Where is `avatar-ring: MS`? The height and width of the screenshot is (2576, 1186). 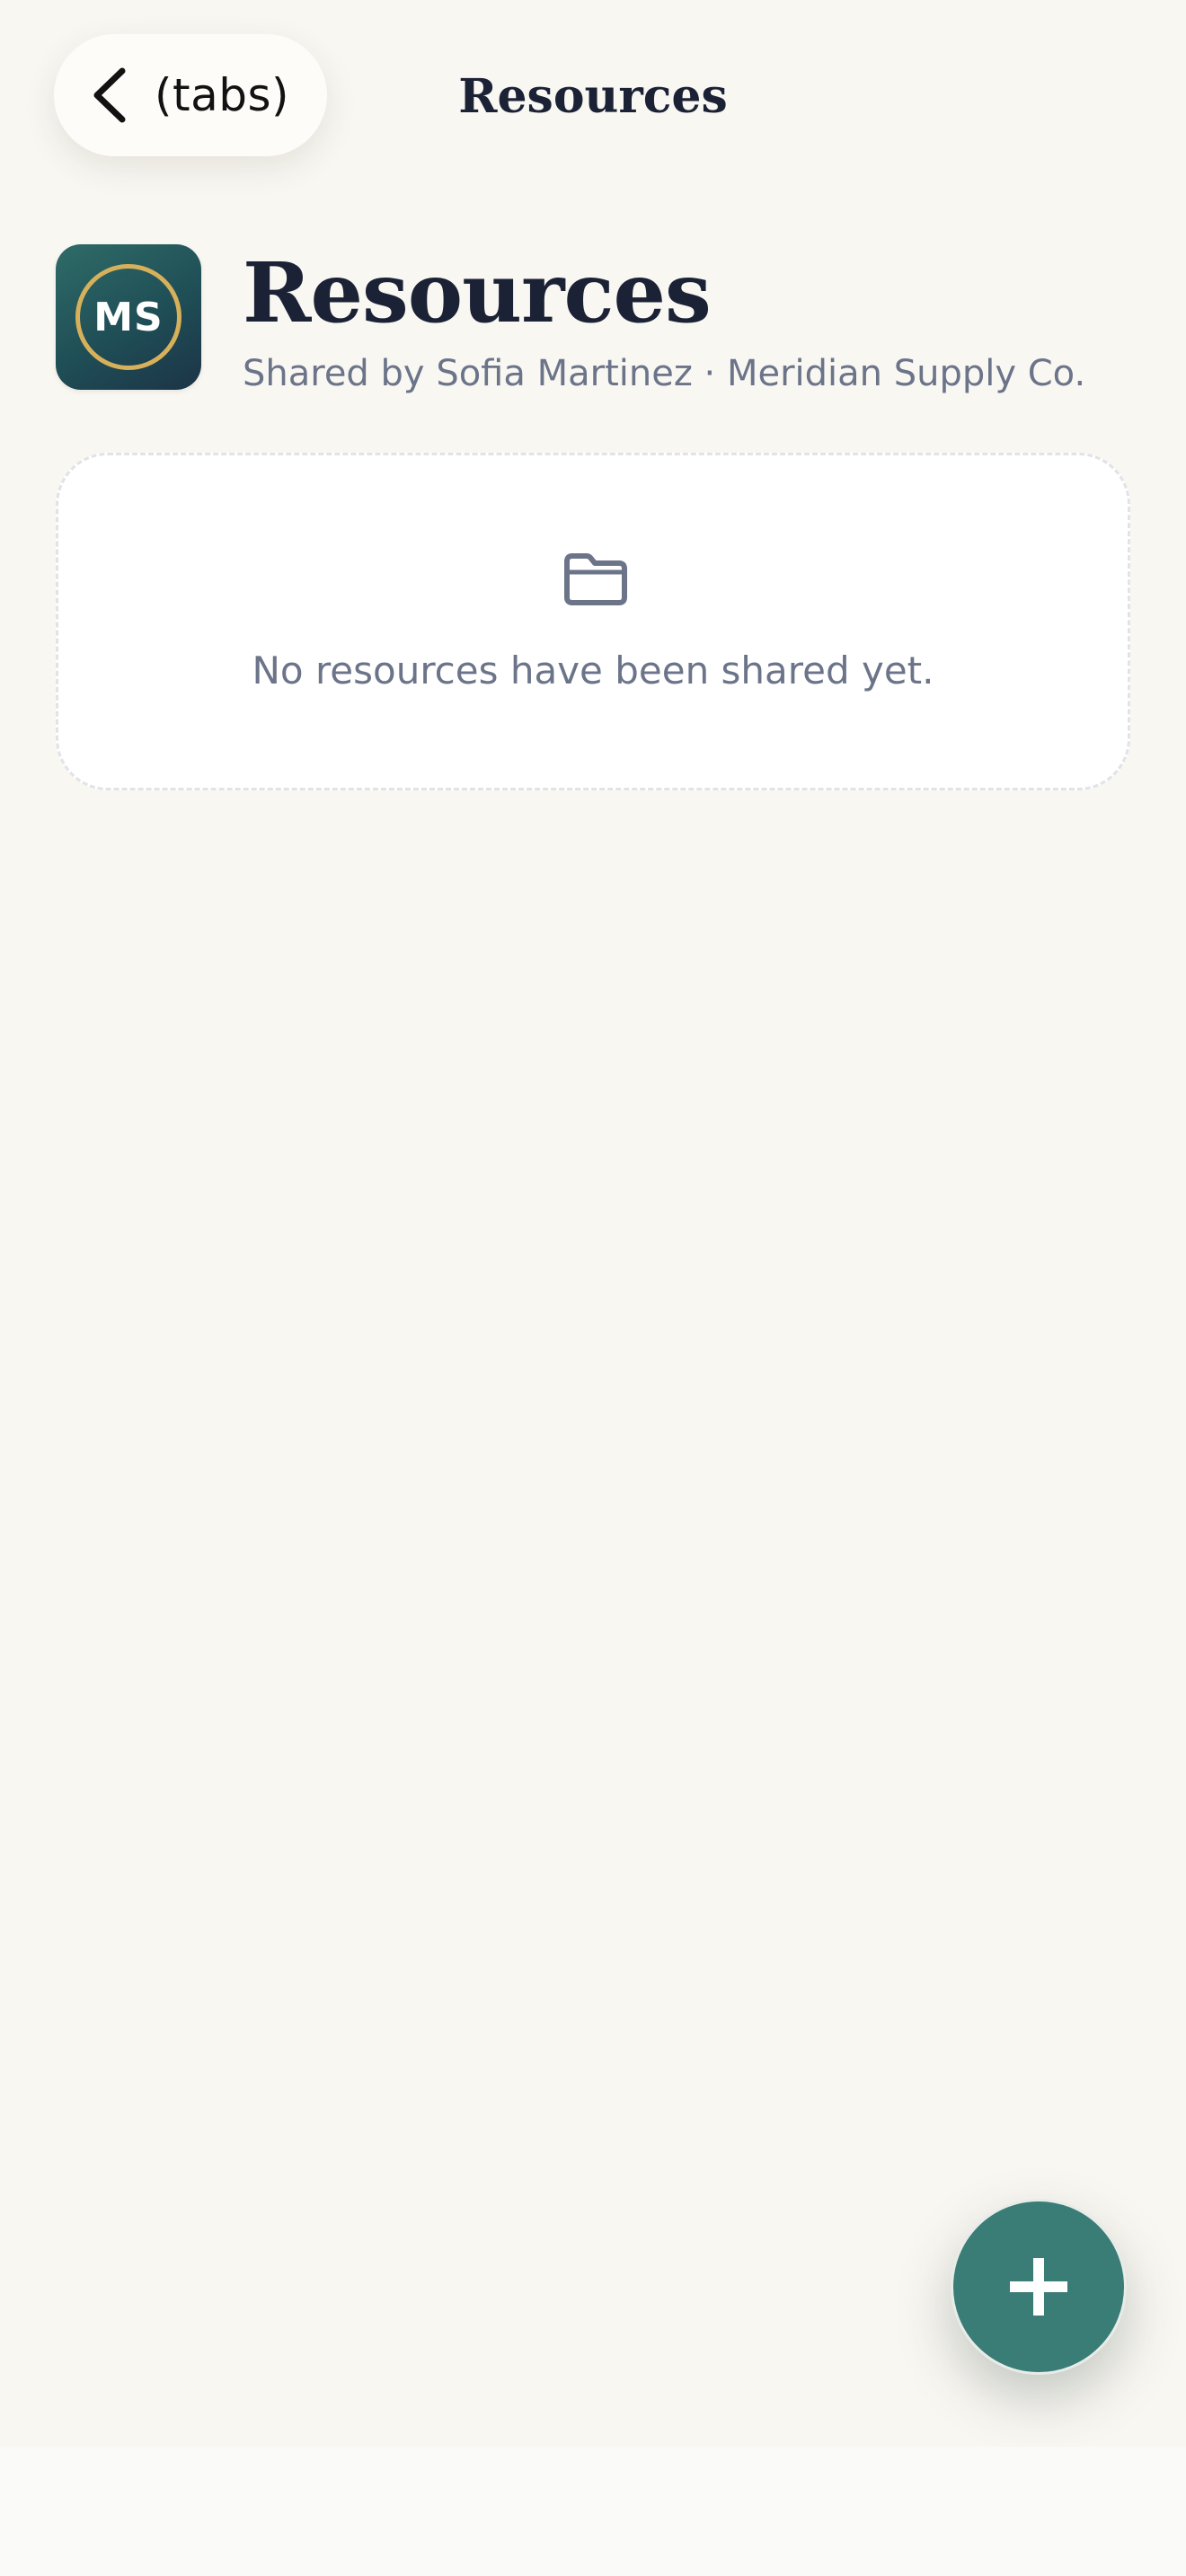 avatar-ring: MS is located at coordinates (128, 317).